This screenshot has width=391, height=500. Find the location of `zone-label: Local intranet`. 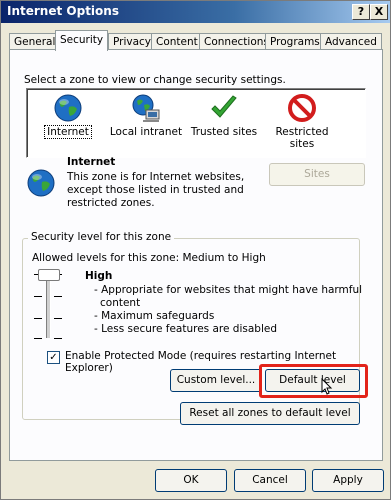

zone-label: Local intranet is located at coordinates (146, 132).